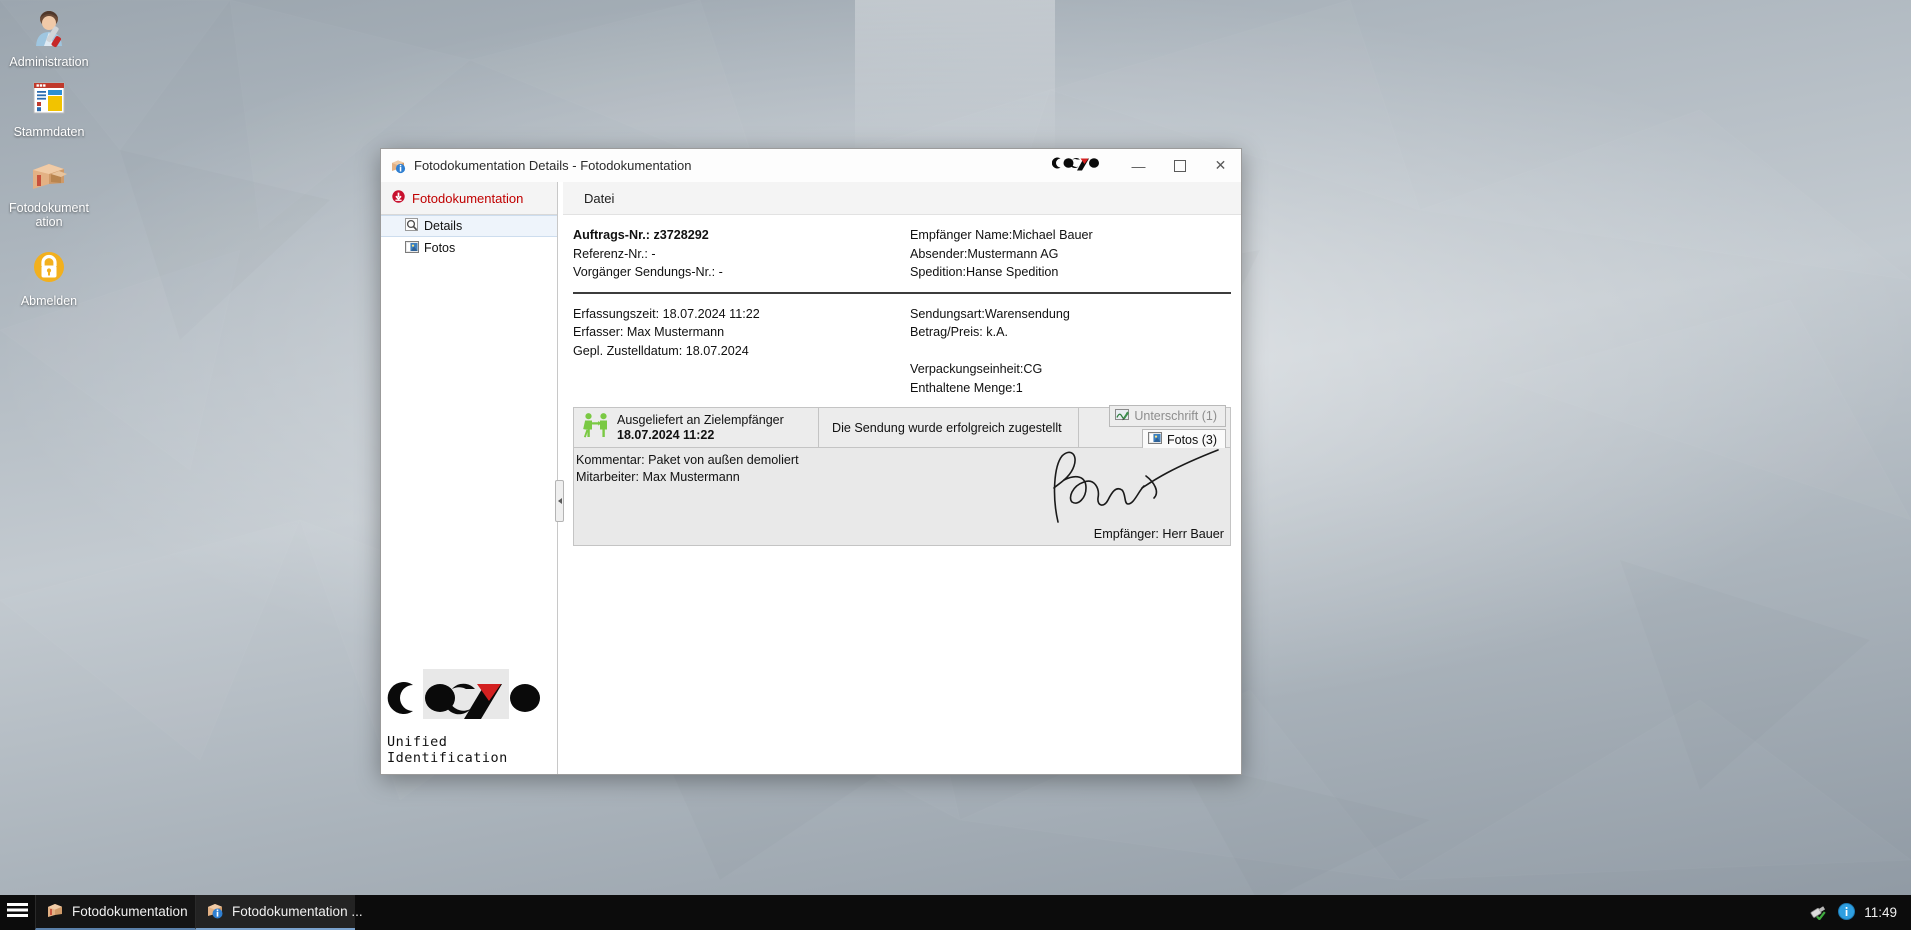 This screenshot has height=930, width=1911. Describe the element at coordinates (700, 419) in the screenshot. I see `delivery-status-title: Ausgeliefert an Zielempfänger` at that location.